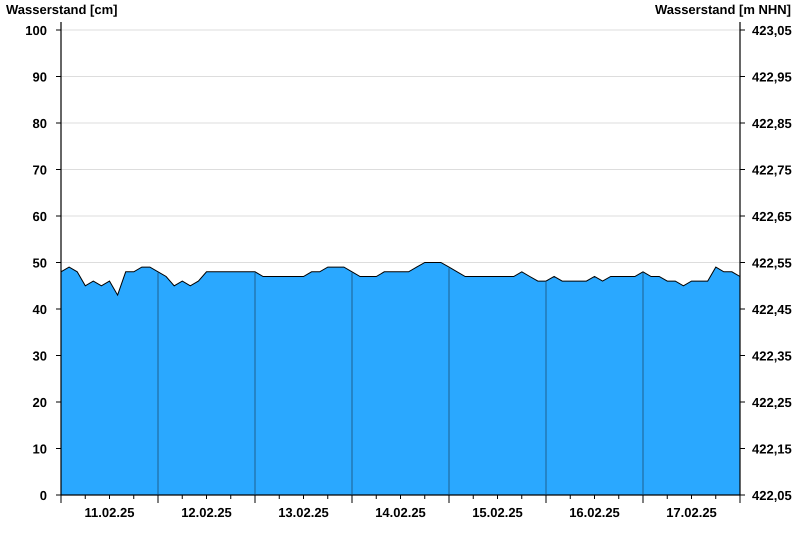  What do you see at coordinates (772, 170) in the screenshot?
I see `y-tick-label: 422,75` at bounding box center [772, 170].